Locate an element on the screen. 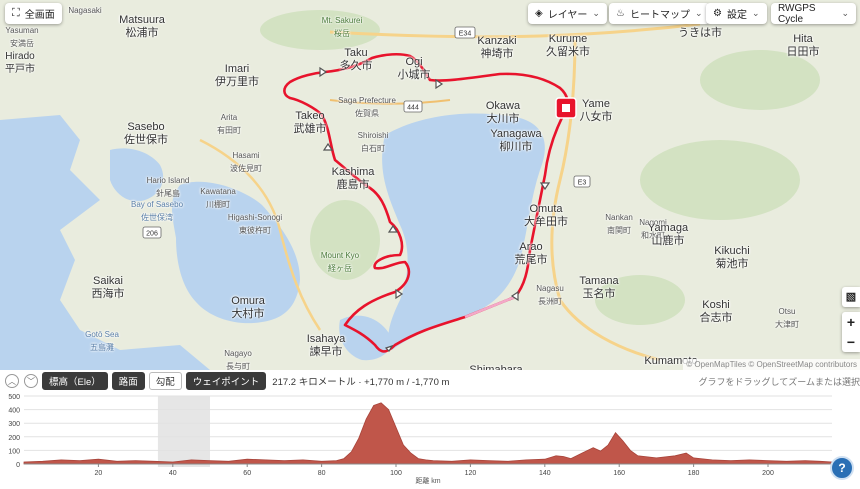 The height and width of the screenshot is (489, 860). place-name-en: Kurume is located at coordinates (568, 39).